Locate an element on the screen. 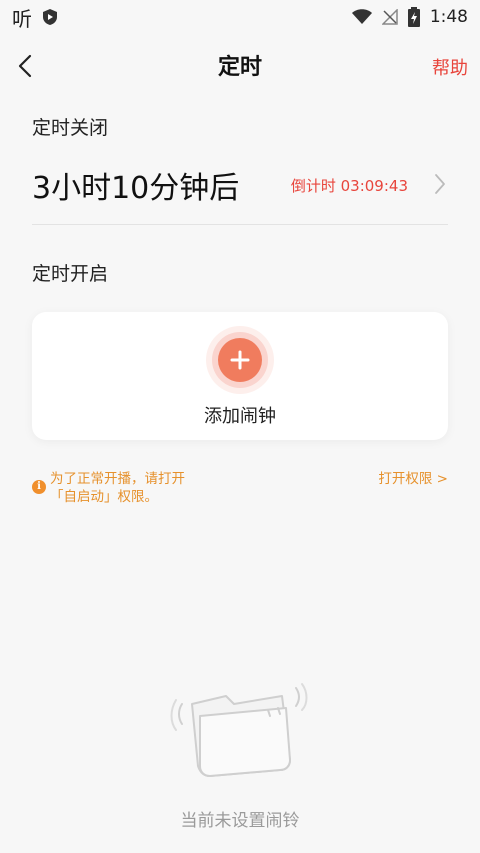 This screenshot has height=853, width=480. autostart-notice: i 为了正常开播，请打开 「自启动」权限。 打开权限 > is located at coordinates (240, 490).